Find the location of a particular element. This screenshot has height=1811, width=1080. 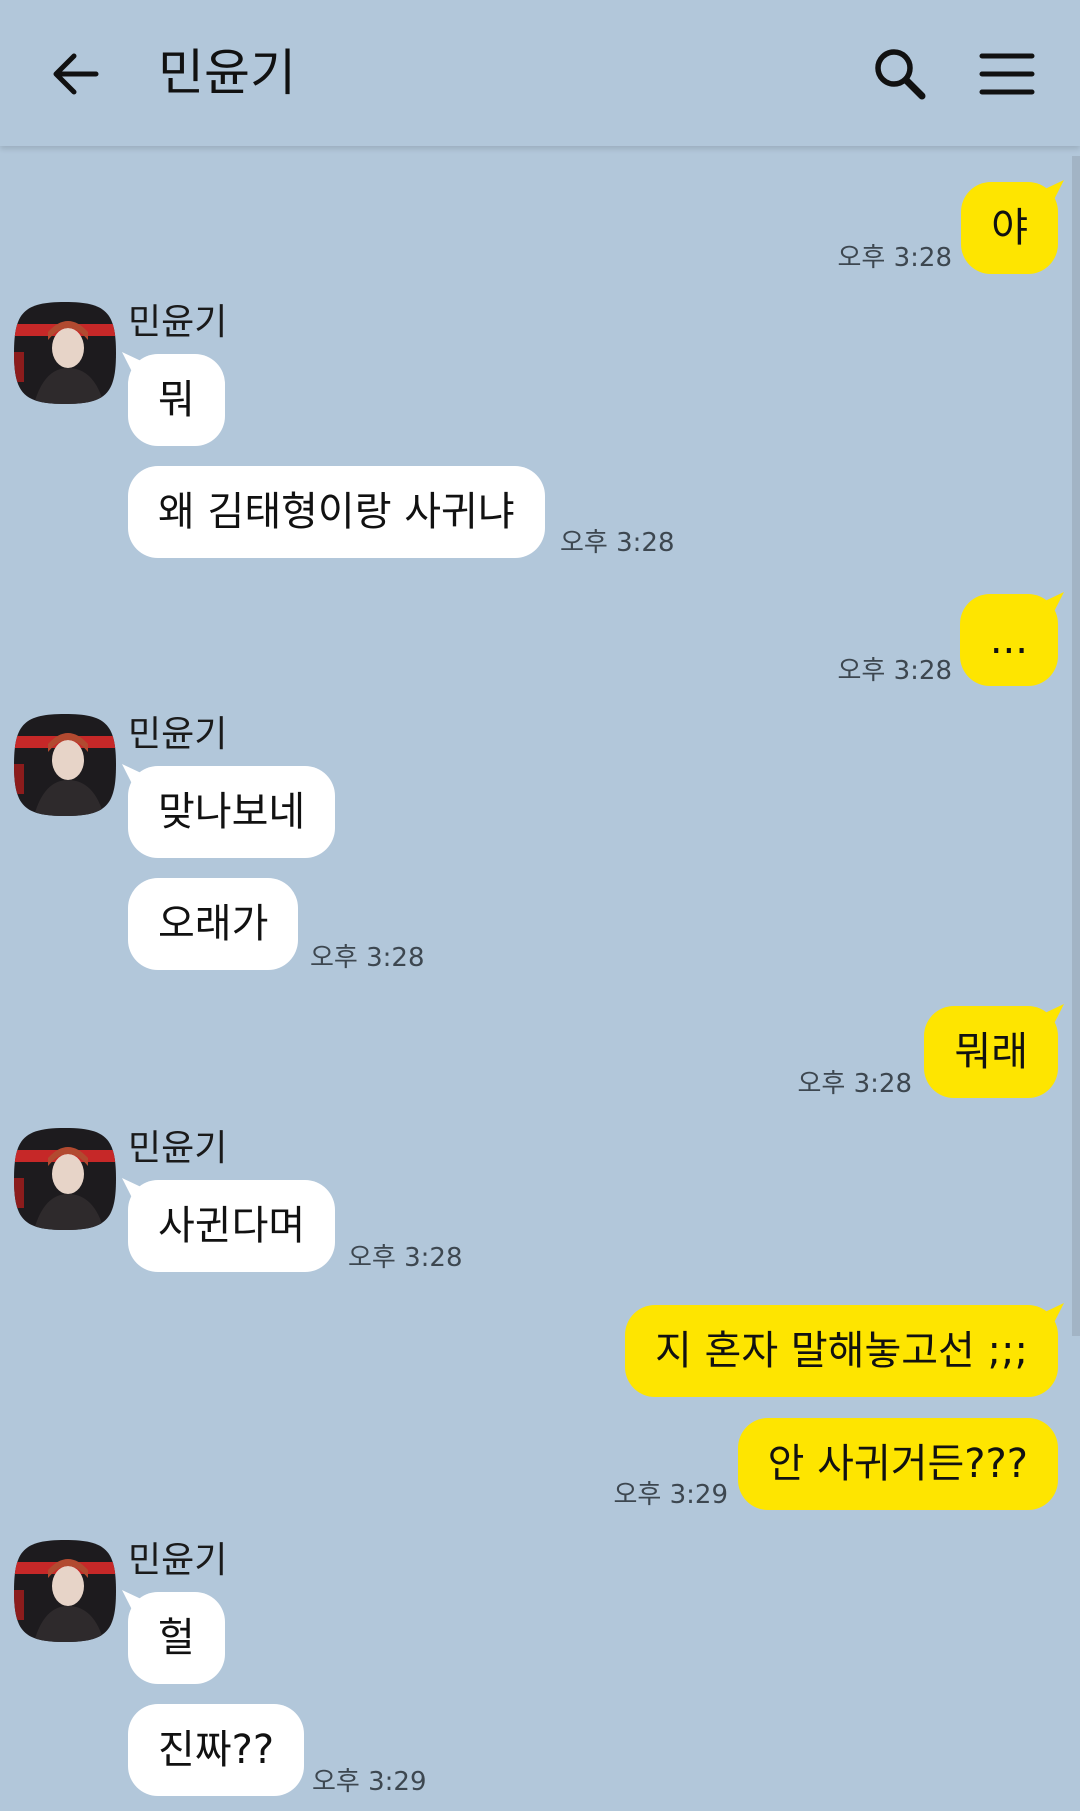

message-text: 야 is located at coordinates (1009, 228).